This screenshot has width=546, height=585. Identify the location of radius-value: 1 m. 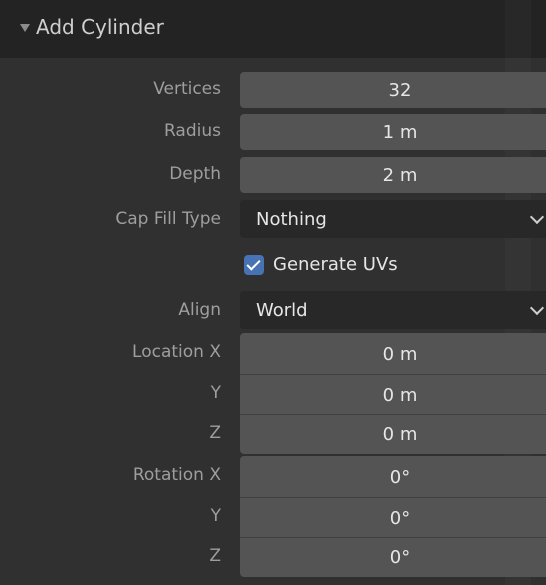
(400, 132).